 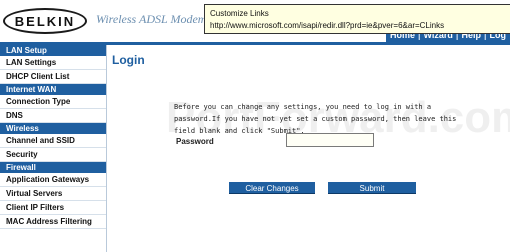 What do you see at coordinates (195, 141) in the screenshot?
I see `password-label: Password` at bounding box center [195, 141].